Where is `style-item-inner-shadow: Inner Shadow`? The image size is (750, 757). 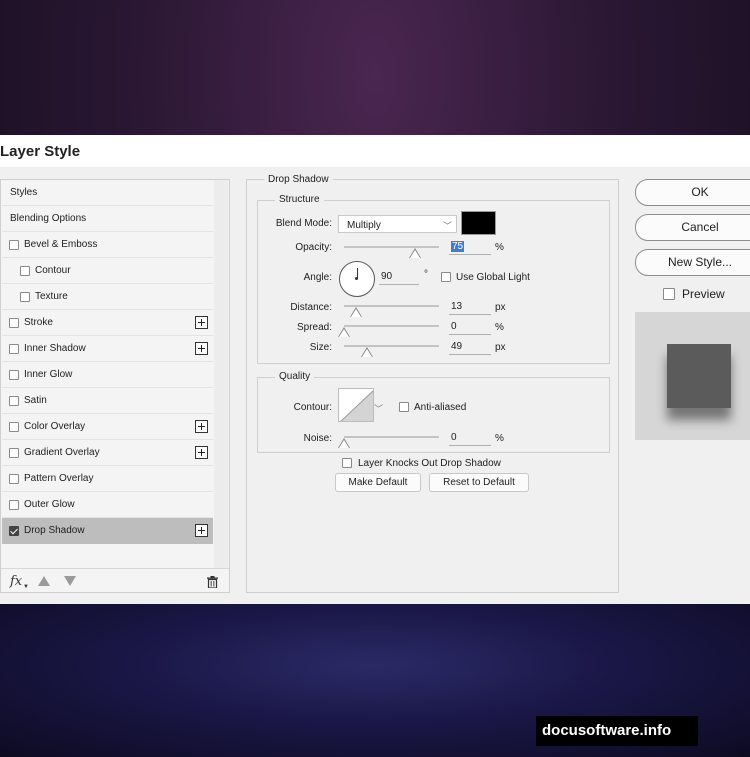
style-item-inner-shadow: Inner Shadow is located at coordinates (107, 349).